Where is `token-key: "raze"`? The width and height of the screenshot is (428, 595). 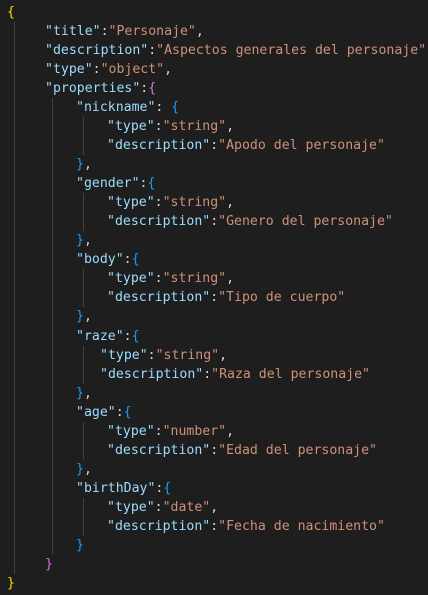 token-key: "raze" is located at coordinates (100, 336).